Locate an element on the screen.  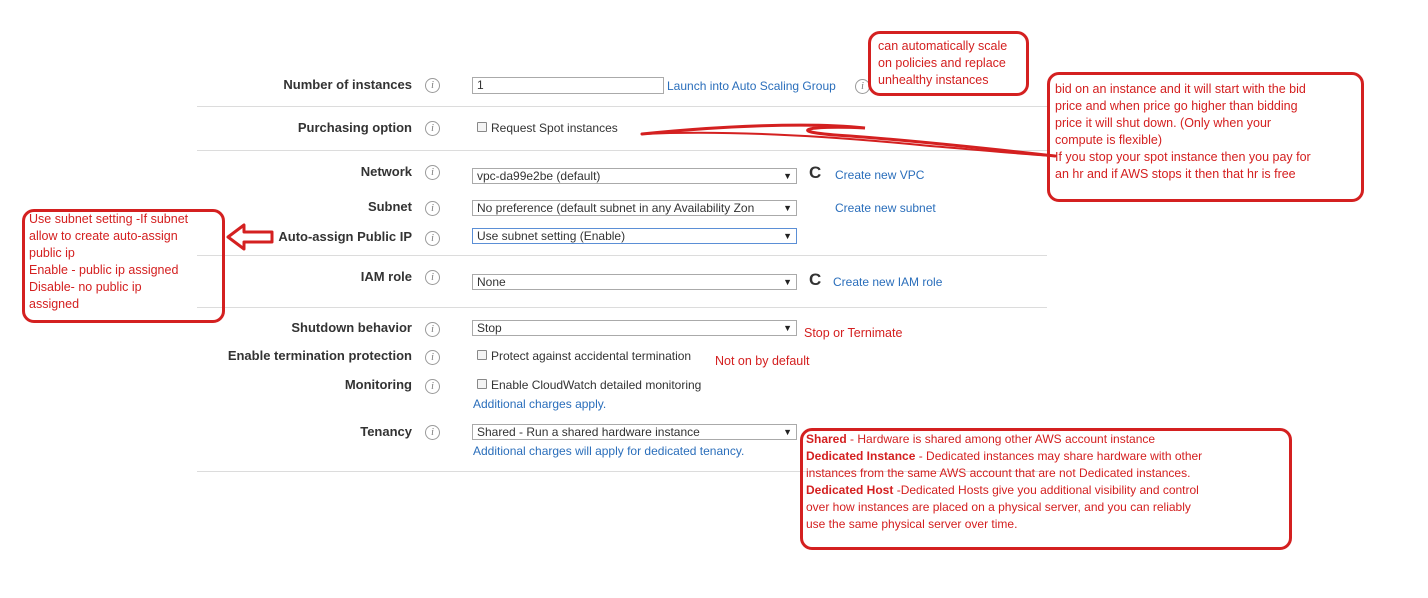
network-select: vpc-da99e2be (default) ▼ is located at coordinates (634, 176).